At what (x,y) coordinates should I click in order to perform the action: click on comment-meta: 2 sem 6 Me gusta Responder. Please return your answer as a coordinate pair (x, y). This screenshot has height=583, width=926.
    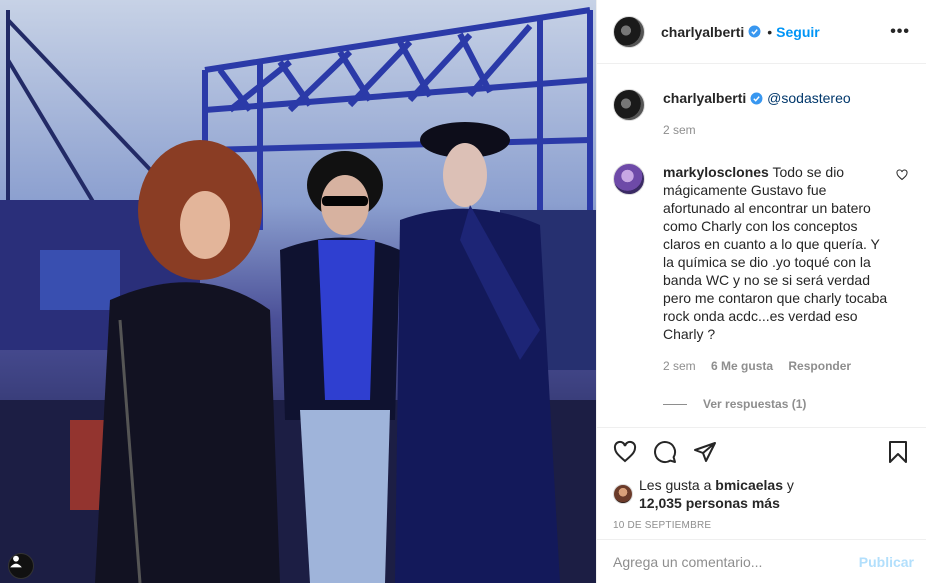
    Looking at the image, I should click on (778, 366).